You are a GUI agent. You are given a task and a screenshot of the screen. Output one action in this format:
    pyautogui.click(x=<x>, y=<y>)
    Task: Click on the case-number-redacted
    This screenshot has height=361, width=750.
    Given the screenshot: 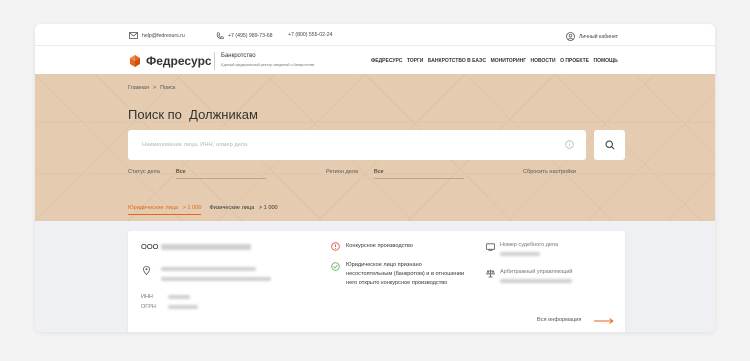 What is the action you would take?
    pyautogui.click(x=520, y=254)
    